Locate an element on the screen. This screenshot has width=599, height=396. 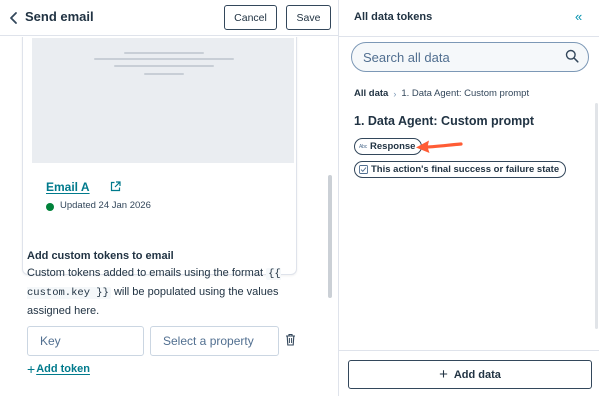
cancel-button: Cancel is located at coordinates (250, 17).